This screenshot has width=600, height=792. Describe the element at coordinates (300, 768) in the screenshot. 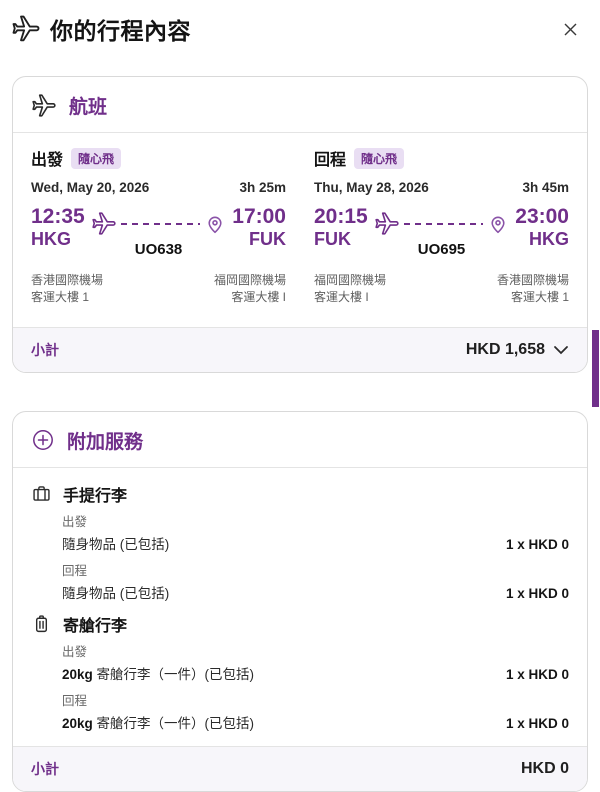

I see `addons-subtotal-row: 小計 HKD 0` at that location.